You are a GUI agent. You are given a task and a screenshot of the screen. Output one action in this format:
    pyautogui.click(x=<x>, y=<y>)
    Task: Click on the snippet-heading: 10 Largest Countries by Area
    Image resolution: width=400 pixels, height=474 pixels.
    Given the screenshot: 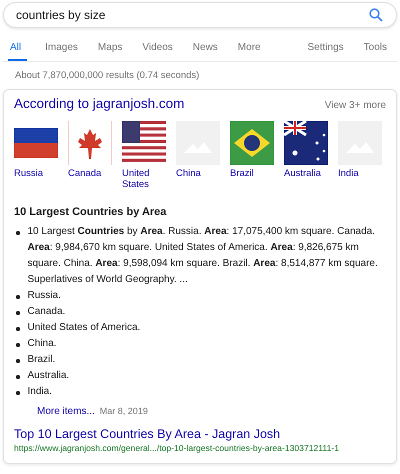 What is the action you would take?
    pyautogui.click(x=91, y=212)
    